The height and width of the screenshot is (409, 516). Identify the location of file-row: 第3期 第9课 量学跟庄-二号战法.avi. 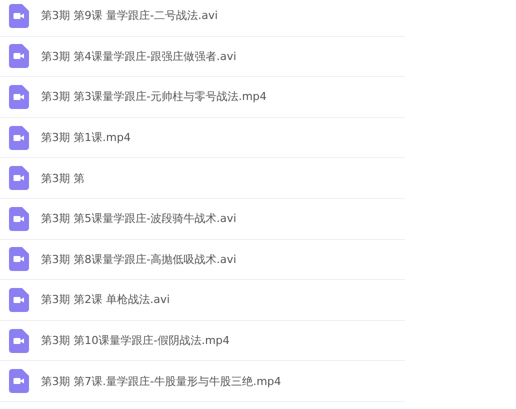
(202, 18).